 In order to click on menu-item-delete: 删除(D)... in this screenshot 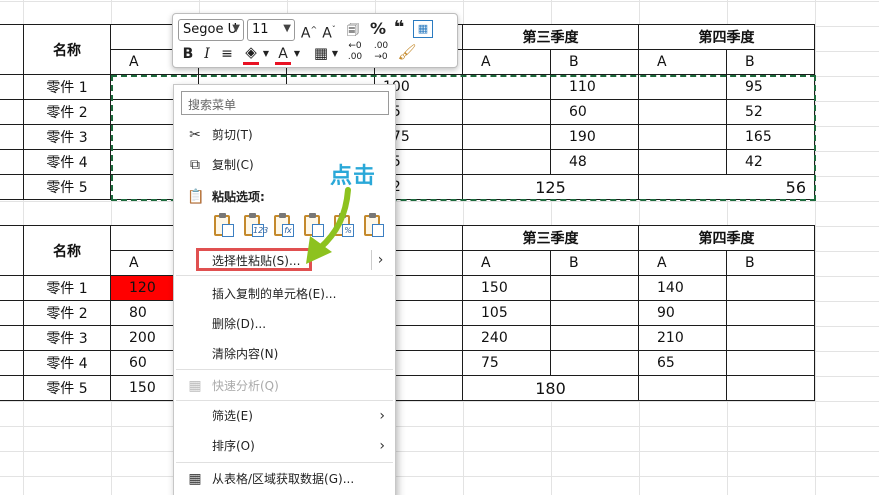, I will do `click(284, 324)`.